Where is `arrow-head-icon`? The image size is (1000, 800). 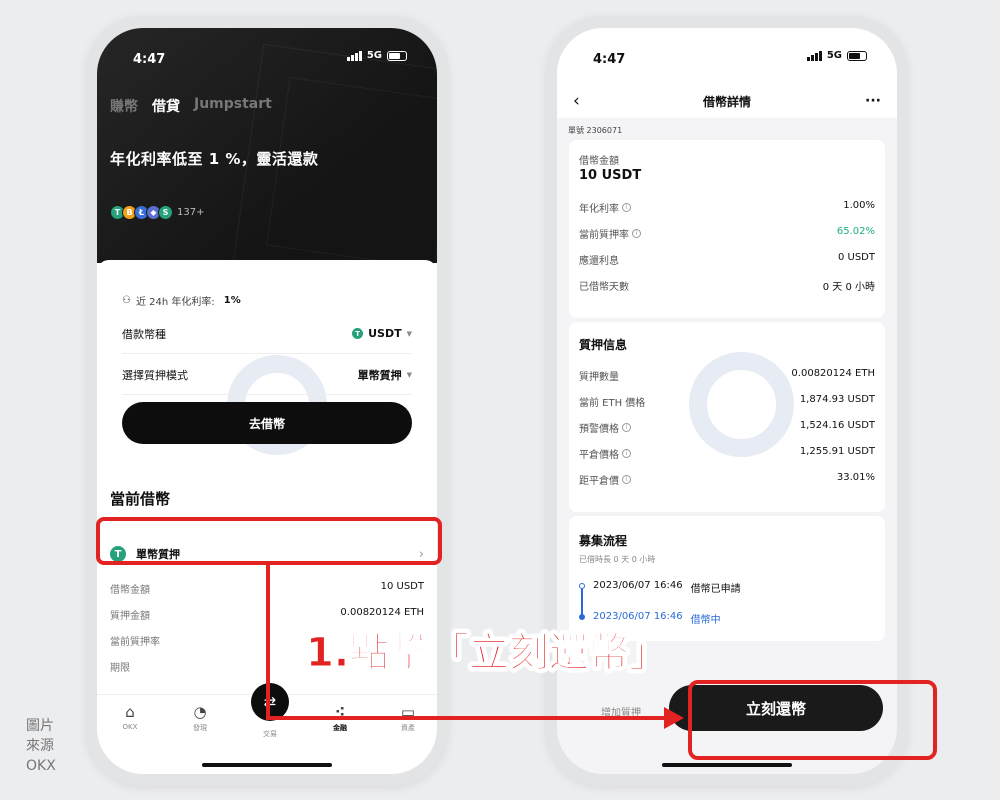
arrow-head-icon is located at coordinates (674, 718).